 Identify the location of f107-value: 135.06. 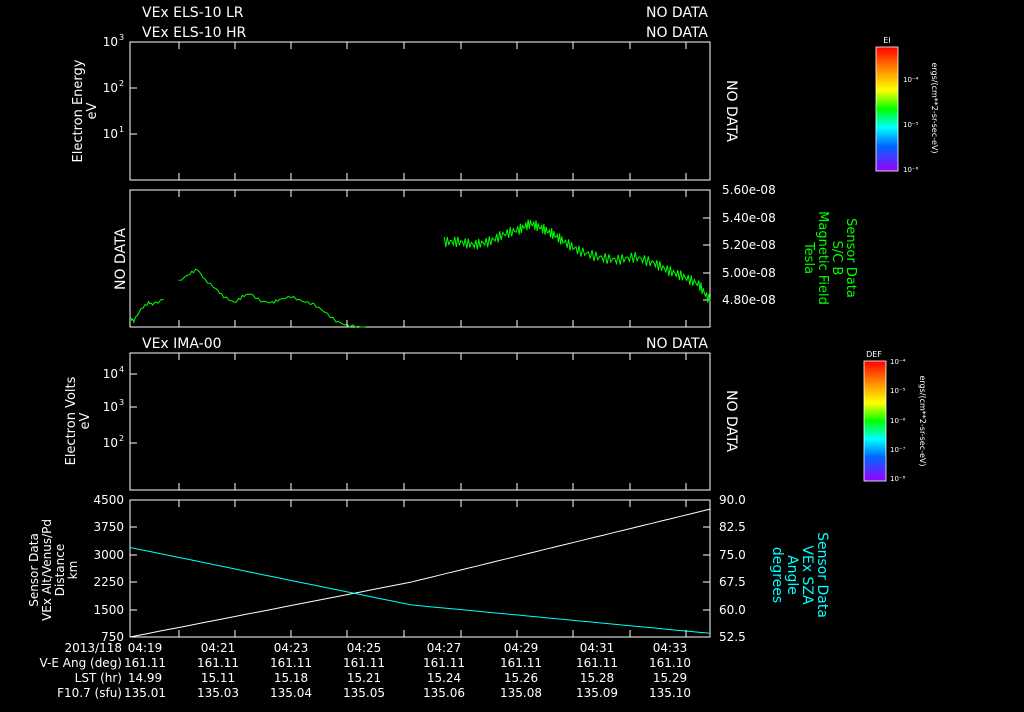
(444, 693).